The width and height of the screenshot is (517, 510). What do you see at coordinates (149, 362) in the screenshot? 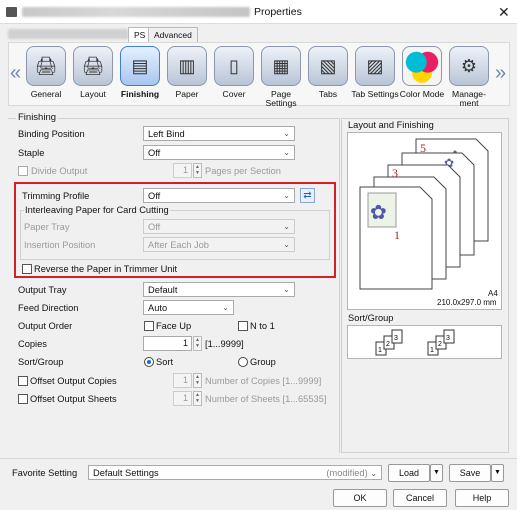
I see `sort-radio` at bounding box center [149, 362].